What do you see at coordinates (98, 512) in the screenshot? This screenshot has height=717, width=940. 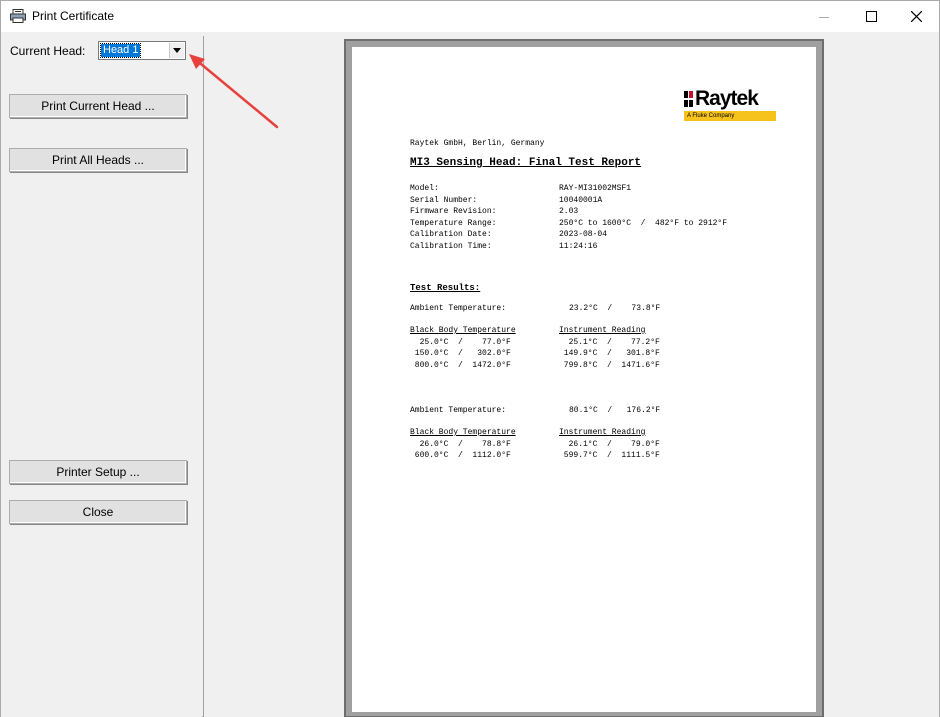 I see `close-button: Close` at bounding box center [98, 512].